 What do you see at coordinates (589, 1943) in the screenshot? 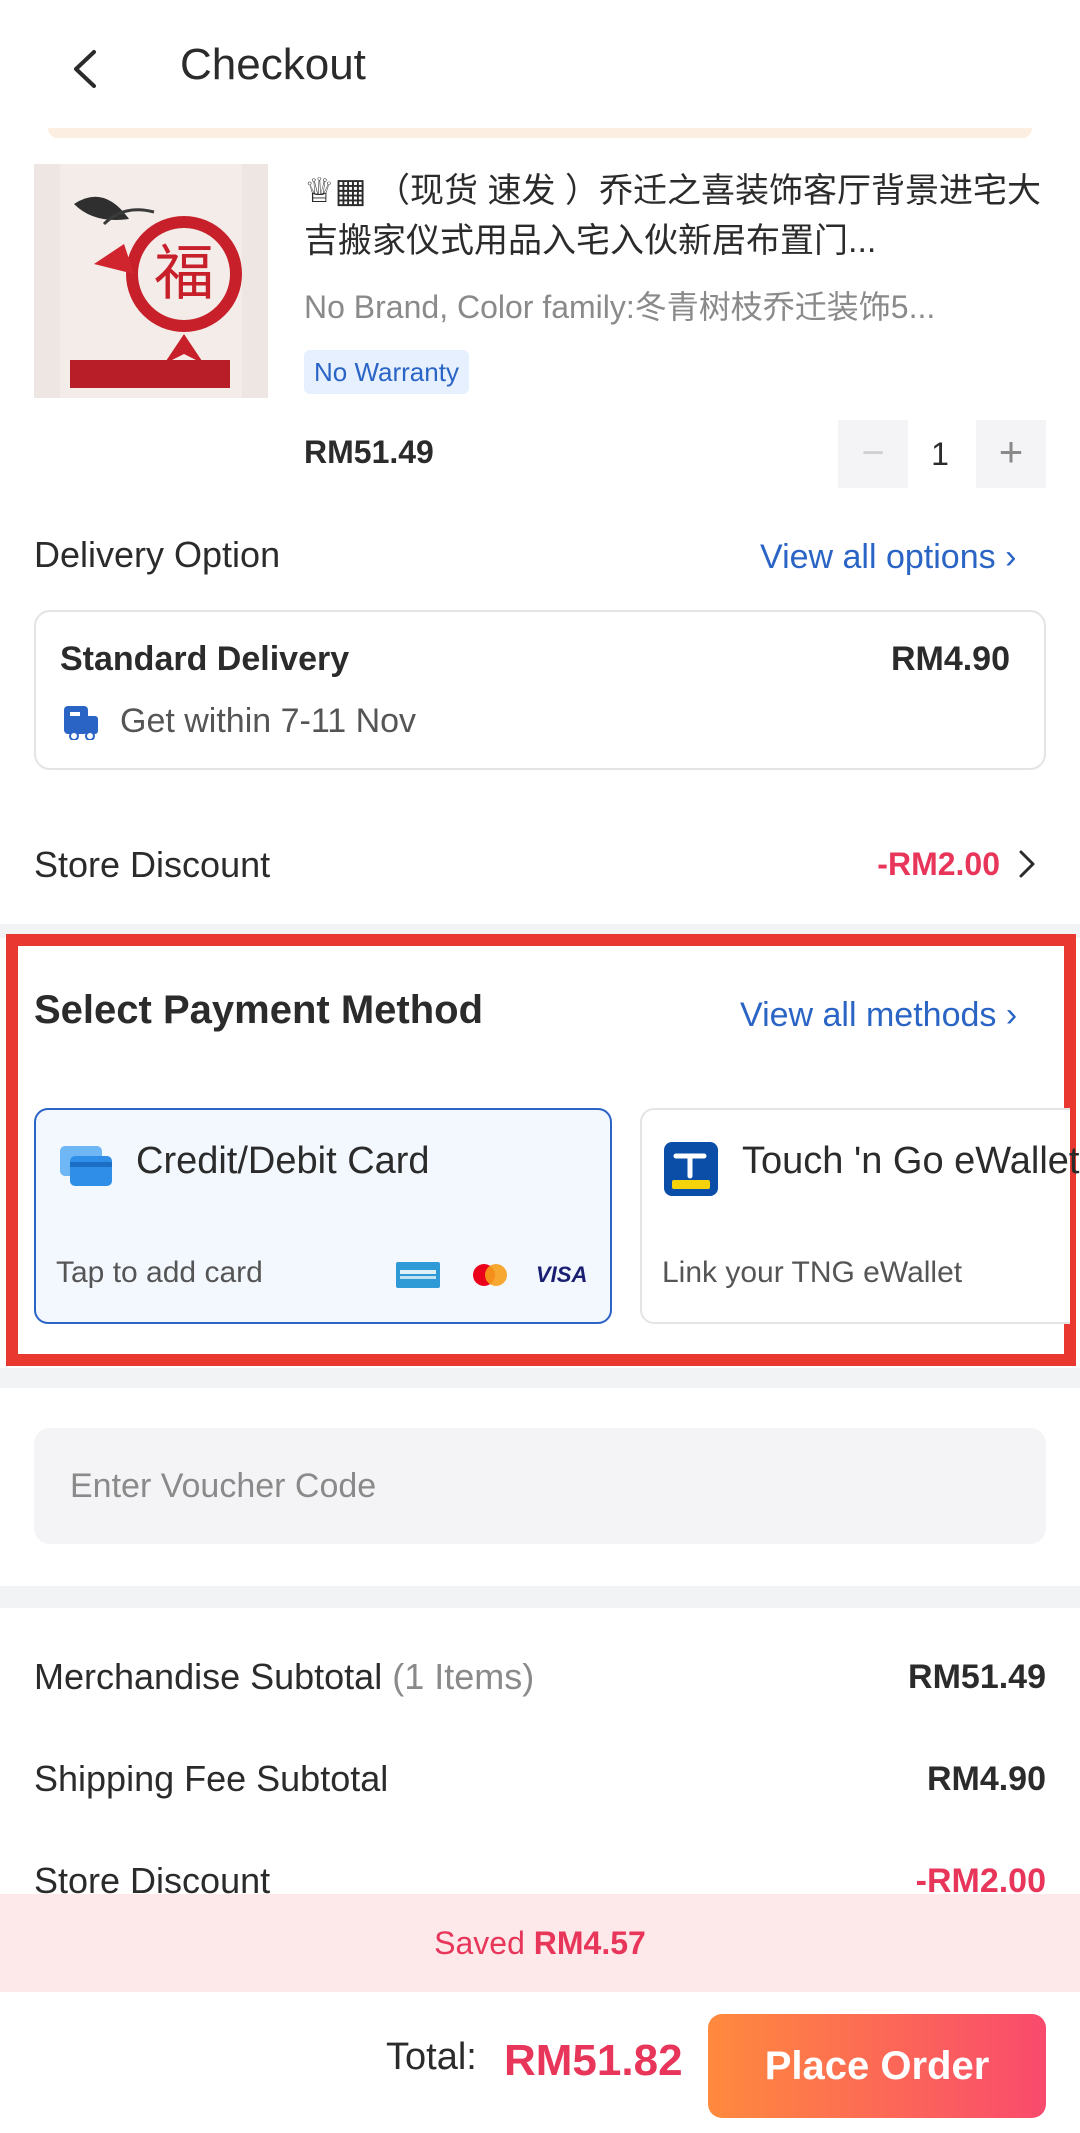
I see `savings-amount: RM4.57` at bounding box center [589, 1943].